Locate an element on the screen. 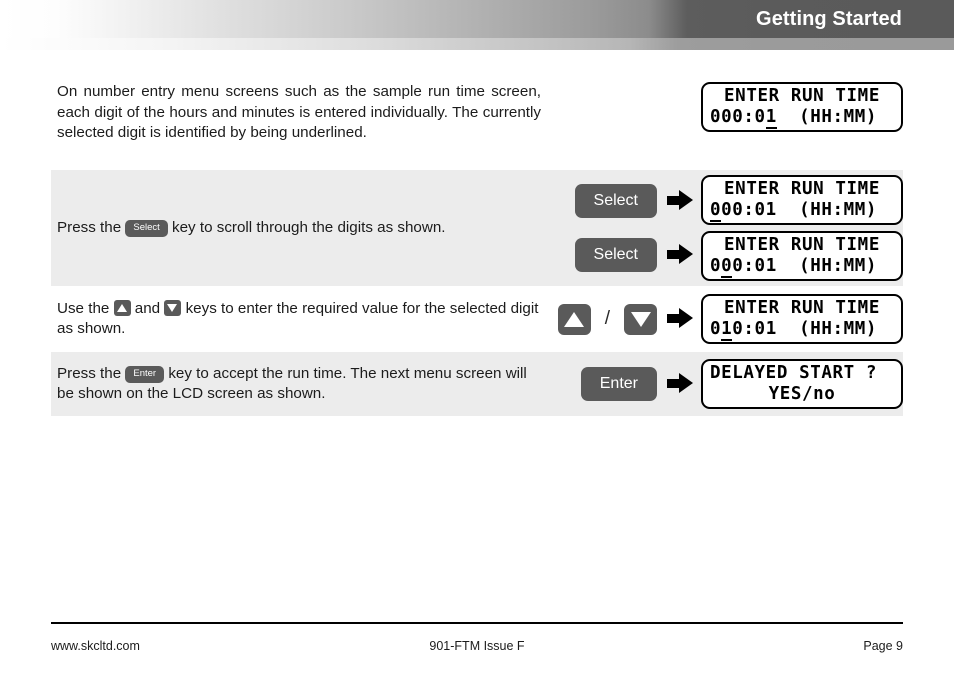 The image size is (954, 677). row-updown-text-before: Use the is located at coordinates (85, 308).